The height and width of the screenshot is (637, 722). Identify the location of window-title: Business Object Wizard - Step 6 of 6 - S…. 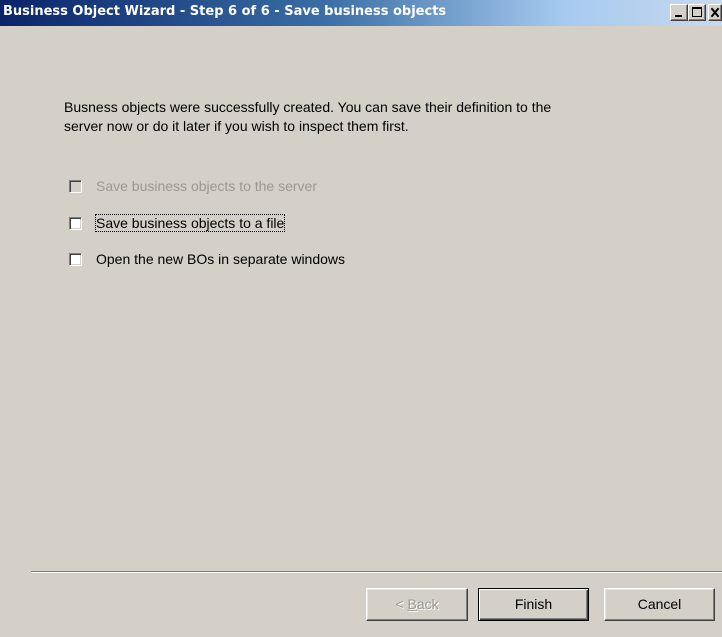
(225, 11).